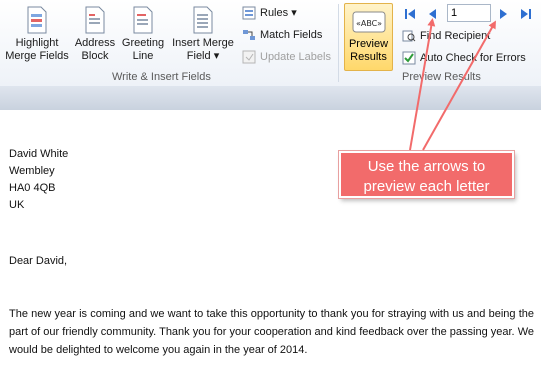 This screenshot has width=541, height=372. What do you see at coordinates (161, 77) in the screenshot?
I see `write-insert-group-label: Write & Insert Fields` at bounding box center [161, 77].